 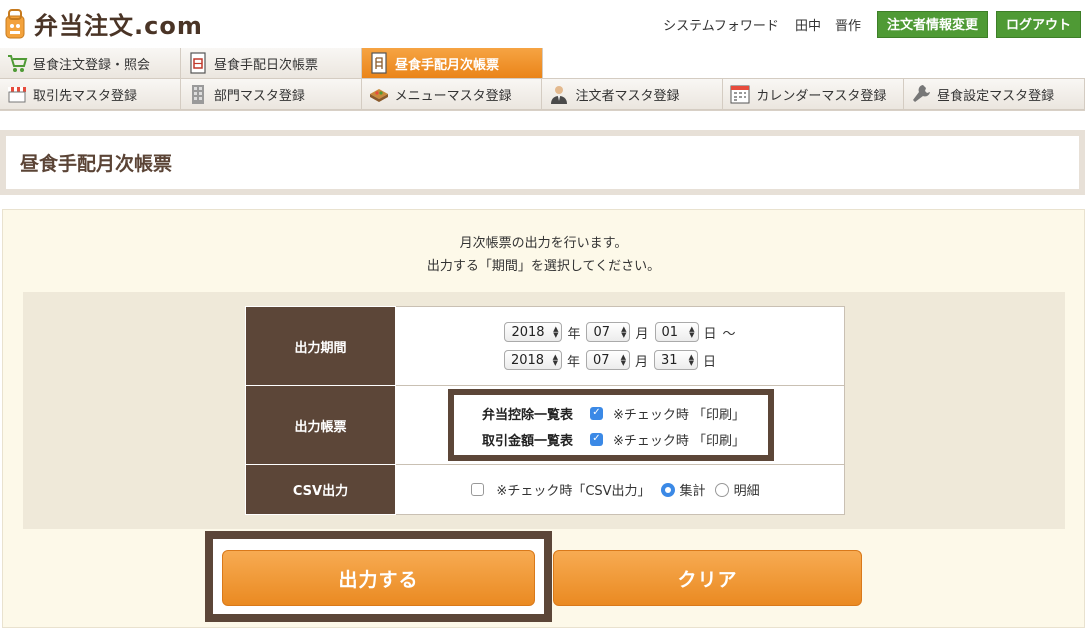 What do you see at coordinates (559, 95) in the screenshot?
I see `person-icon` at bounding box center [559, 95].